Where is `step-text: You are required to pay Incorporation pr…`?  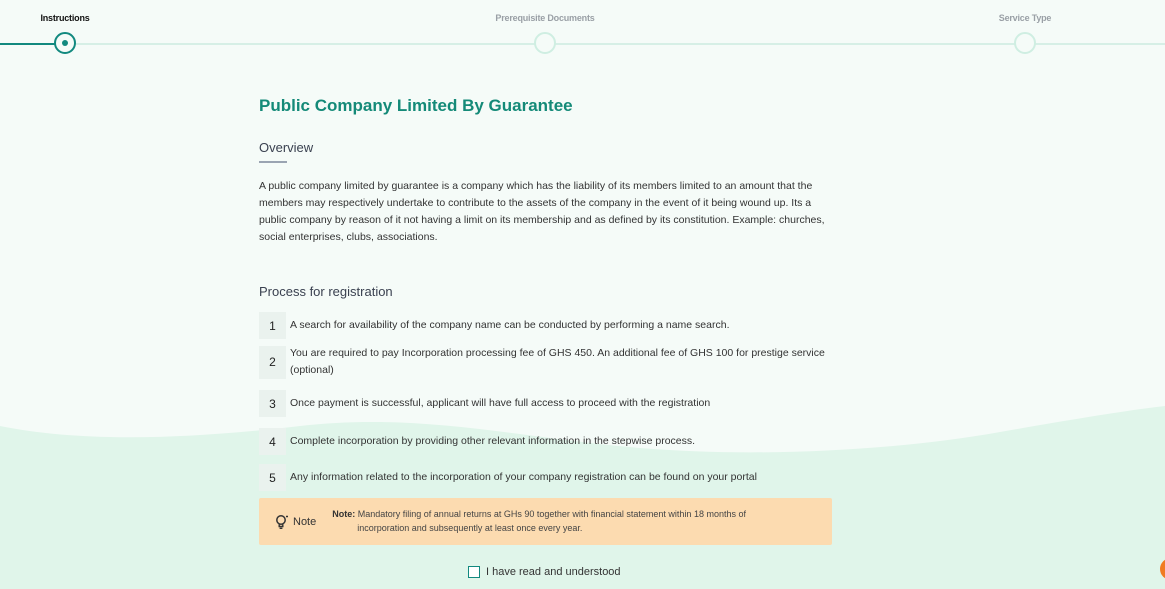
step-text: You are required to pay Incorporation pr… is located at coordinates (557, 361).